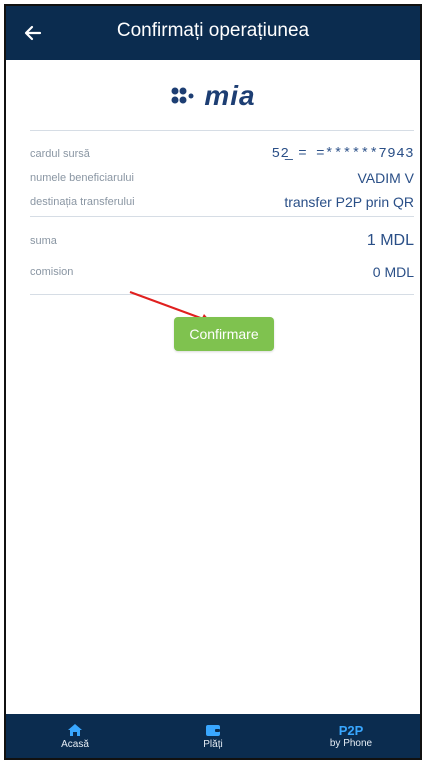 This screenshot has height=764, width=428. I want to click on nav-item-p2p-by-phone: P2P by Phone, so click(351, 736).